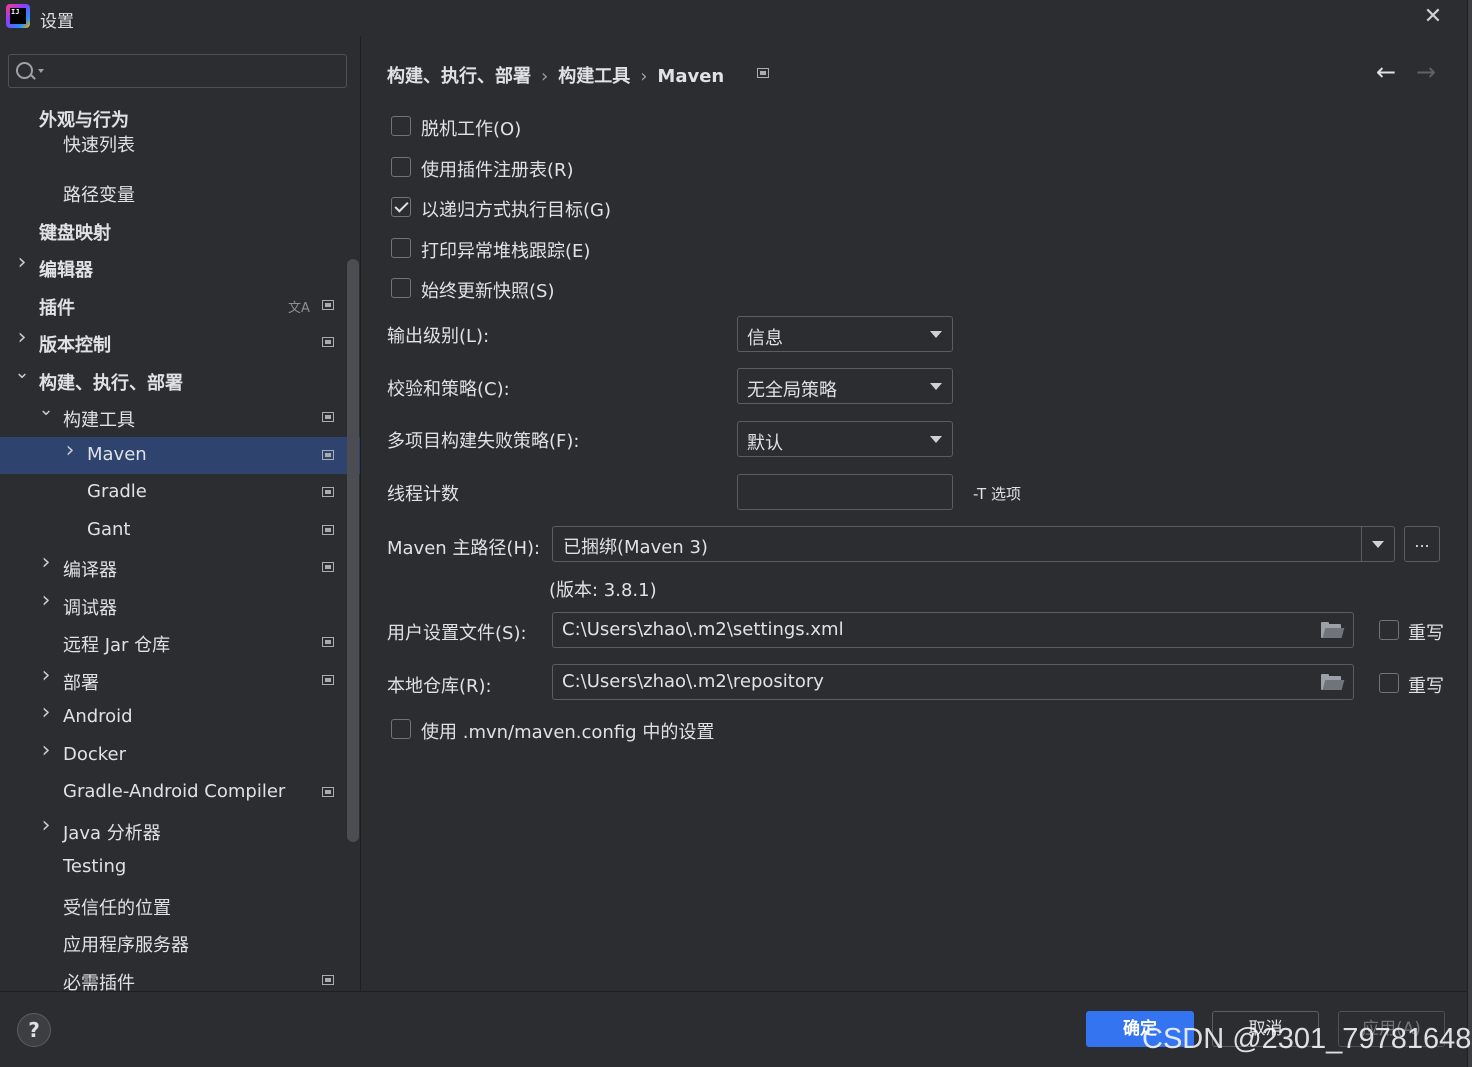 This screenshot has height=1067, width=1472. Describe the element at coordinates (1386, 72) in the screenshot. I see `back-arrow-icon: ←` at that location.